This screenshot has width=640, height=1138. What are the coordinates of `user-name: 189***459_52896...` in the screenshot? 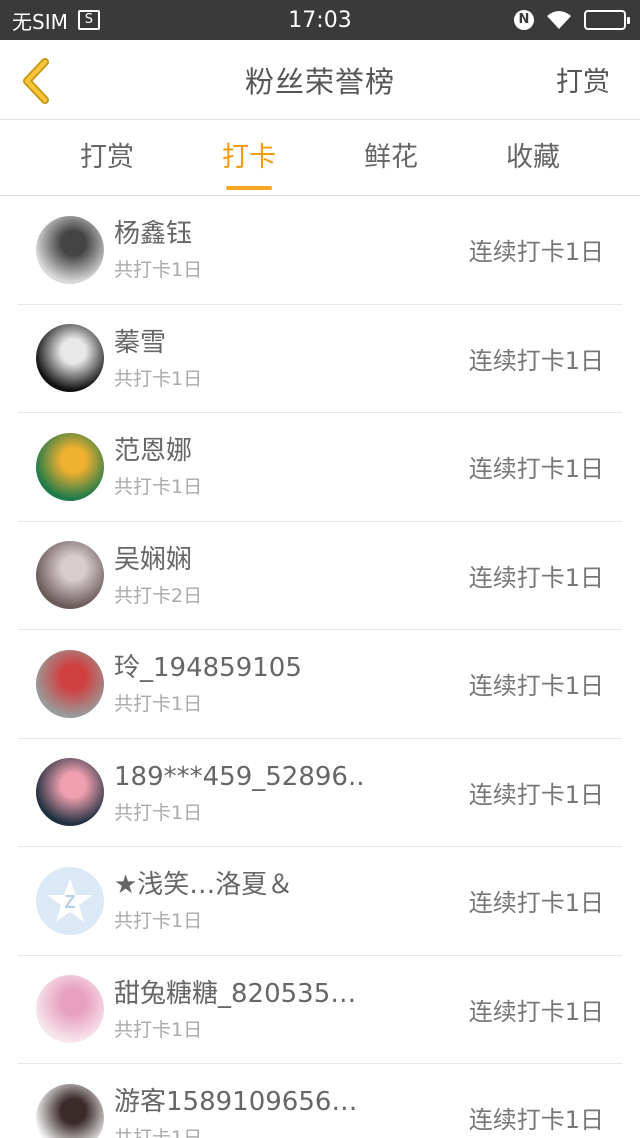 It's located at (239, 776).